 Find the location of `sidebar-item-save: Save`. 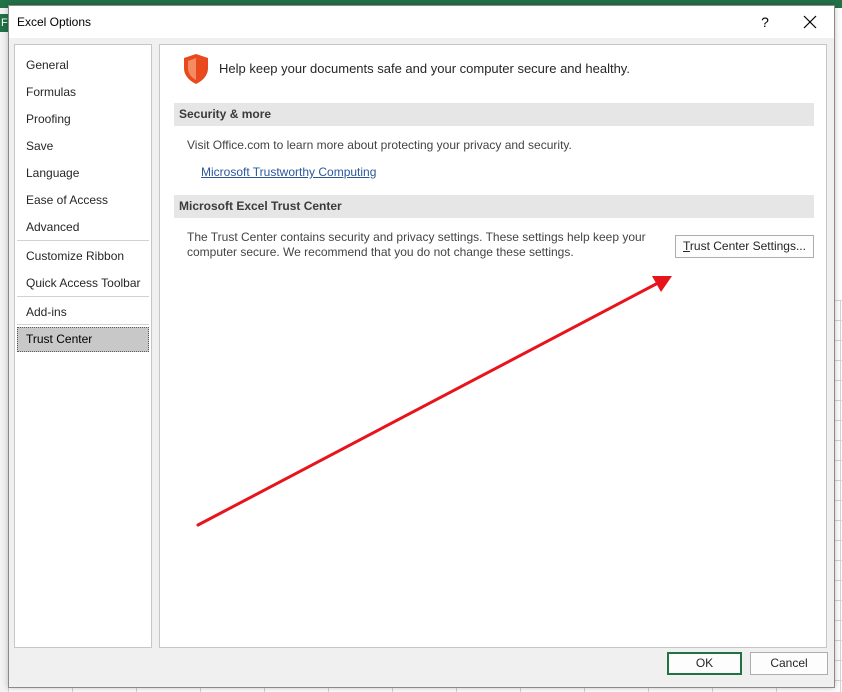

sidebar-item-save: Save is located at coordinates (83, 146).